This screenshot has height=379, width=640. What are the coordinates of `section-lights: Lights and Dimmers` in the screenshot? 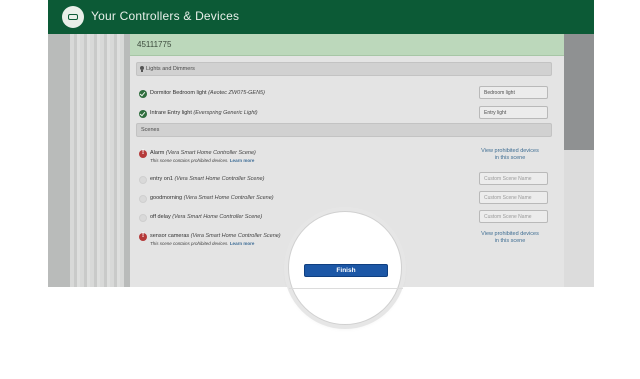 It's located at (344, 69).